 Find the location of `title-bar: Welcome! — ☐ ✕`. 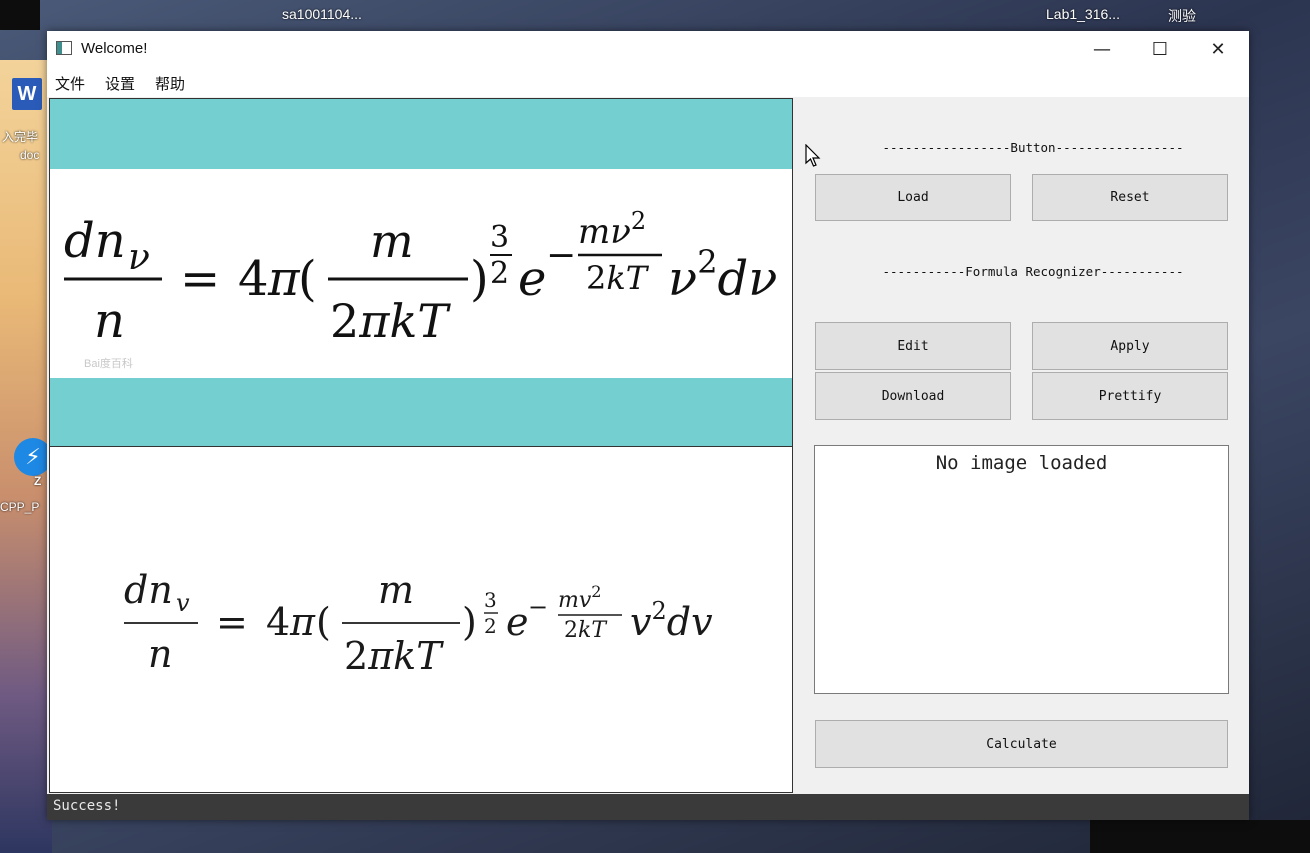

title-bar: Welcome! — ☐ ✕ is located at coordinates (648, 49).